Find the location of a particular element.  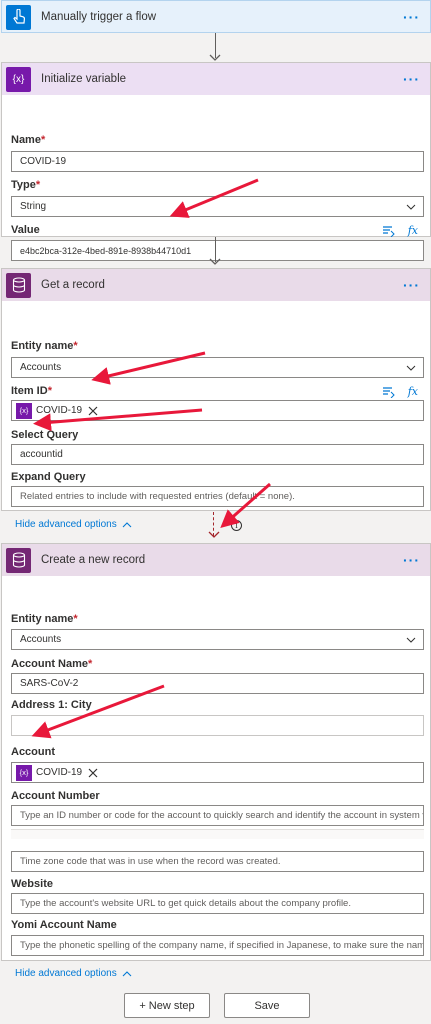

account-number-label: Account Number is located at coordinates (55, 796).